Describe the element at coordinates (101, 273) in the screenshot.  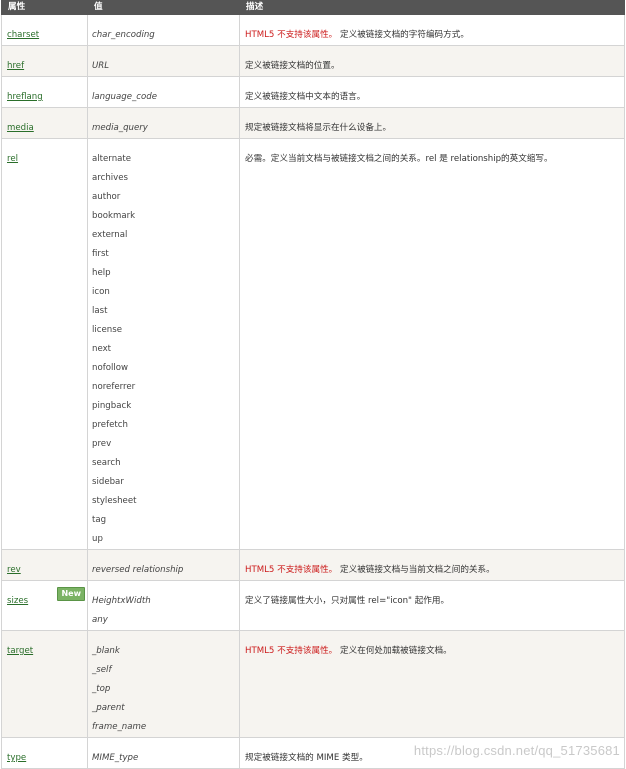
I see `value-item: help` at that location.